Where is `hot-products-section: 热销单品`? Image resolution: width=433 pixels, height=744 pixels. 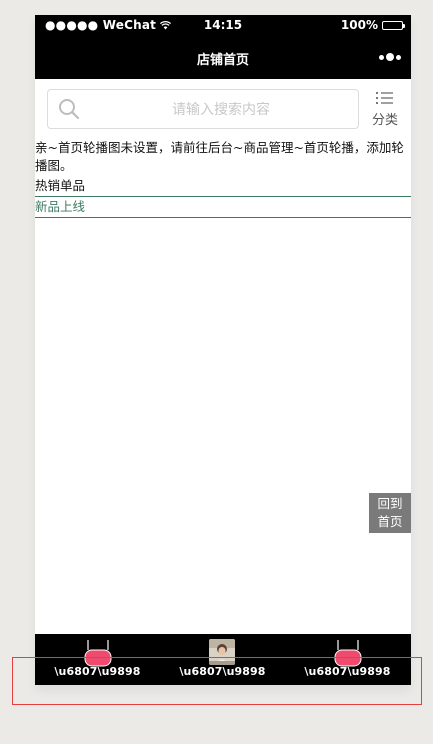 hot-products-section: 热销单品 is located at coordinates (60, 185).